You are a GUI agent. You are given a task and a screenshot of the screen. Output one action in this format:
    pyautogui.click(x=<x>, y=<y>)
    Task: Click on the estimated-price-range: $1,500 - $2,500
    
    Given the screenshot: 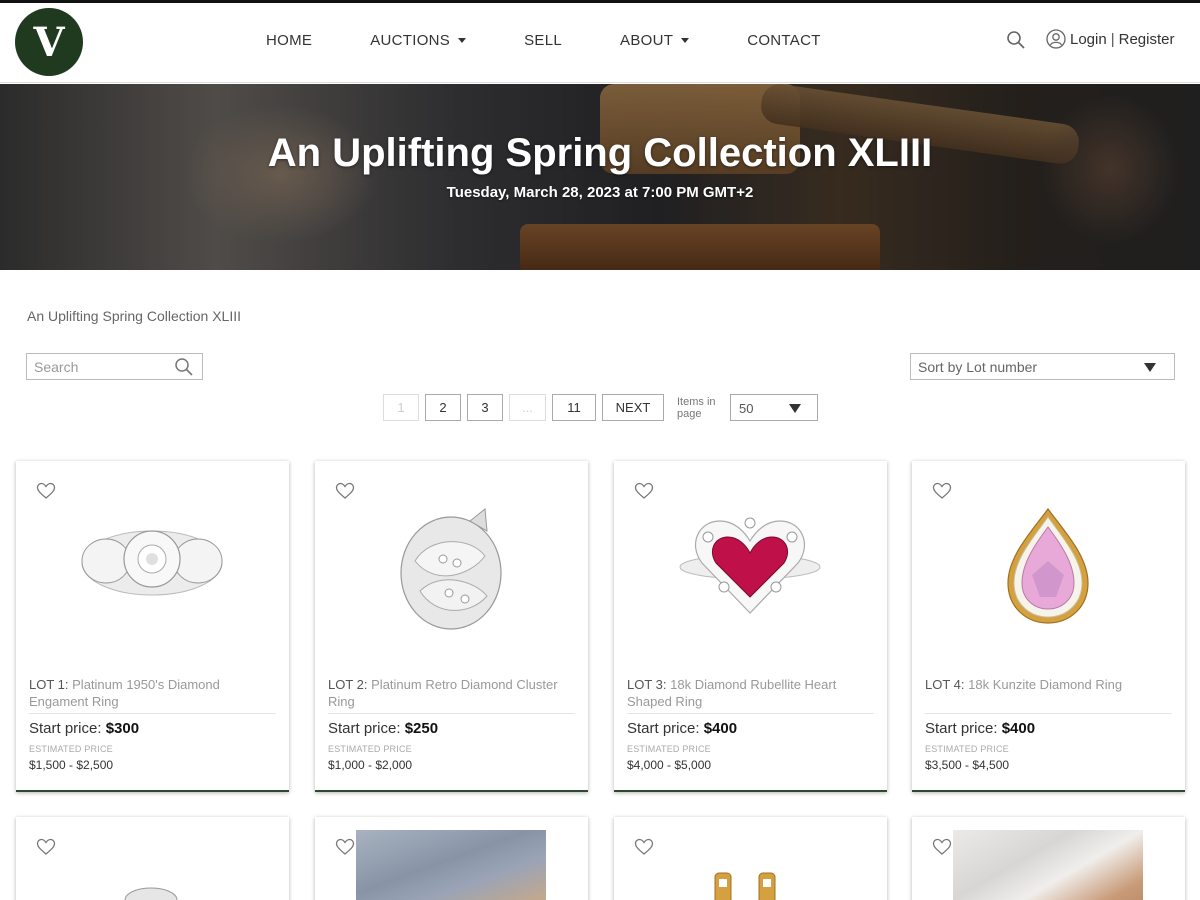 What is the action you would take?
    pyautogui.click(x=71, y=765)
    